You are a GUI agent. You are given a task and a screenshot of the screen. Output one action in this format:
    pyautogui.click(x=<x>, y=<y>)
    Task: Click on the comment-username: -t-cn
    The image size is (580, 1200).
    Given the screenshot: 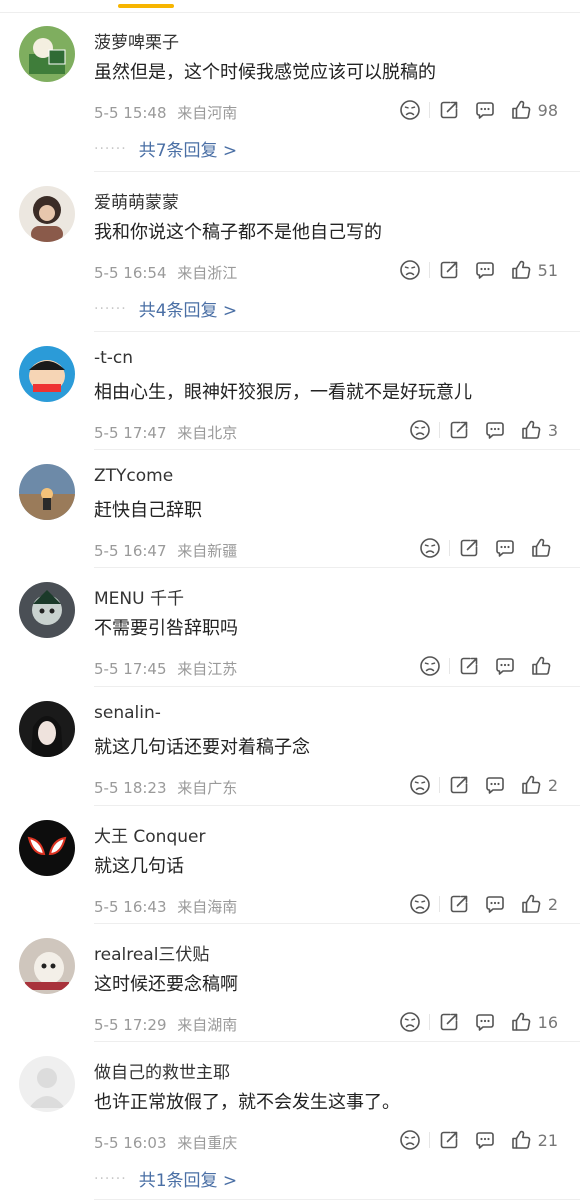 What is the action you would take?
    pyautogui.click(x=113, y=358)
    